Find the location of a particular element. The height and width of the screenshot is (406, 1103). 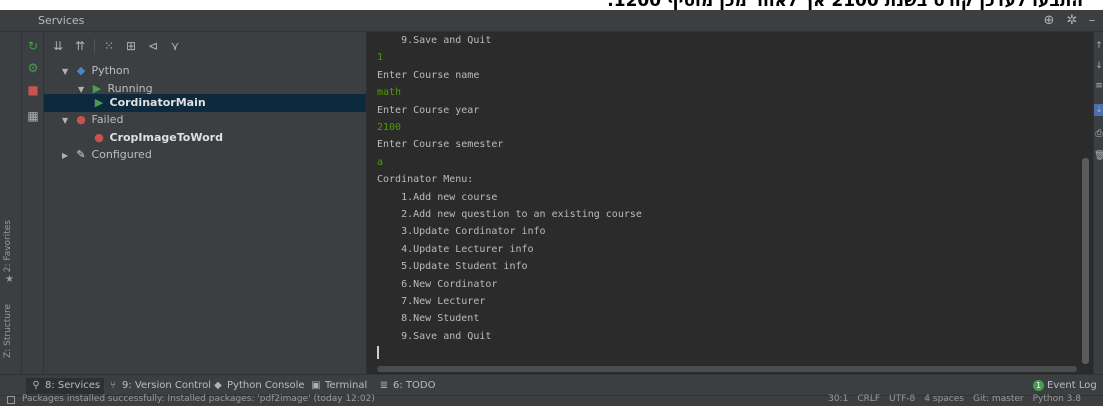

delete-icon: 🗑 is located at coordinates (1098, 156).